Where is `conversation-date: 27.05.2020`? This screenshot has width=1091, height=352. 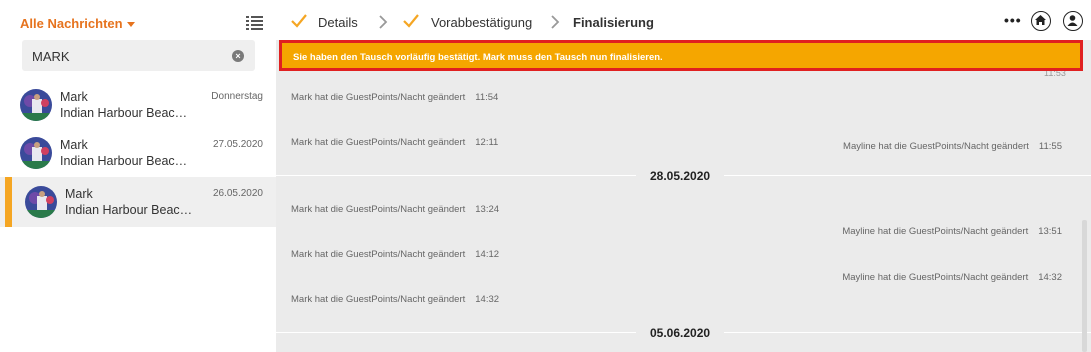
conversation-date: 27.05.2020 is located at coordinates (237, 144).